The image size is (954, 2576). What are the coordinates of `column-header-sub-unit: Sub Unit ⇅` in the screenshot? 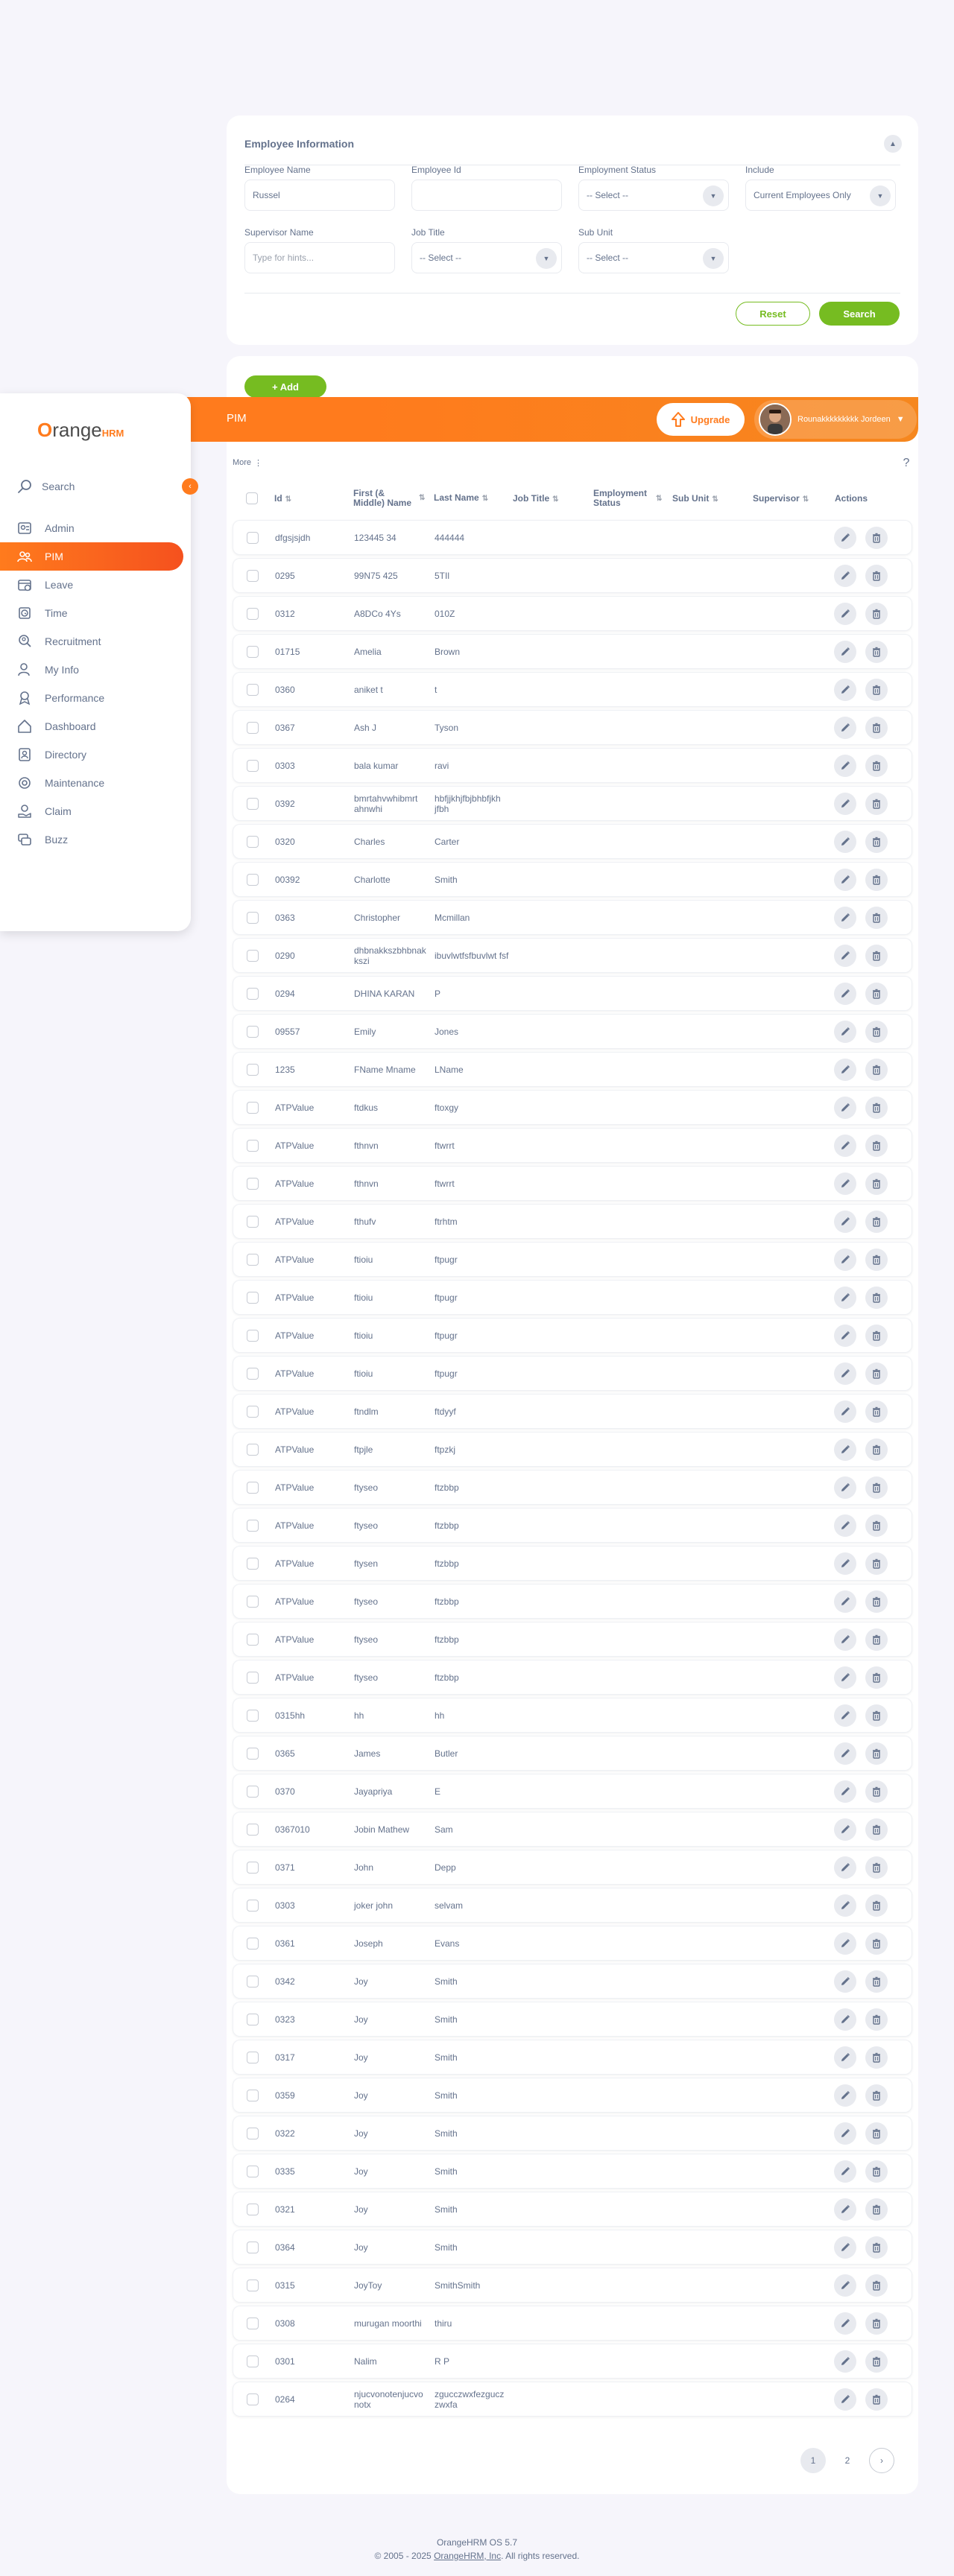 It's located at (710, 499).